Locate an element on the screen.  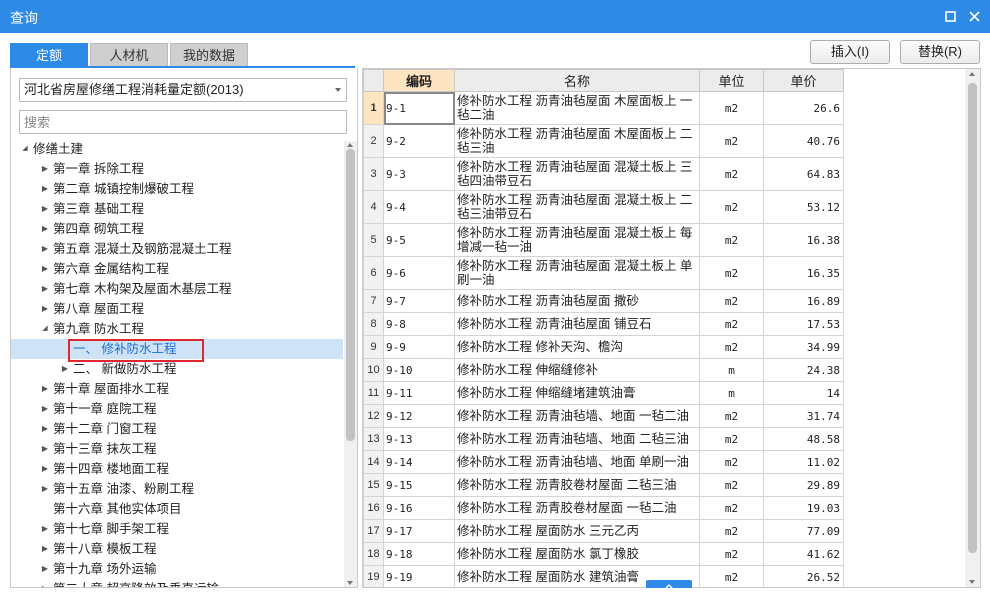
cell-name: 修补防水工程 沥青油毡墙、地面 单刷一油 is located at coordinates (577, 462).